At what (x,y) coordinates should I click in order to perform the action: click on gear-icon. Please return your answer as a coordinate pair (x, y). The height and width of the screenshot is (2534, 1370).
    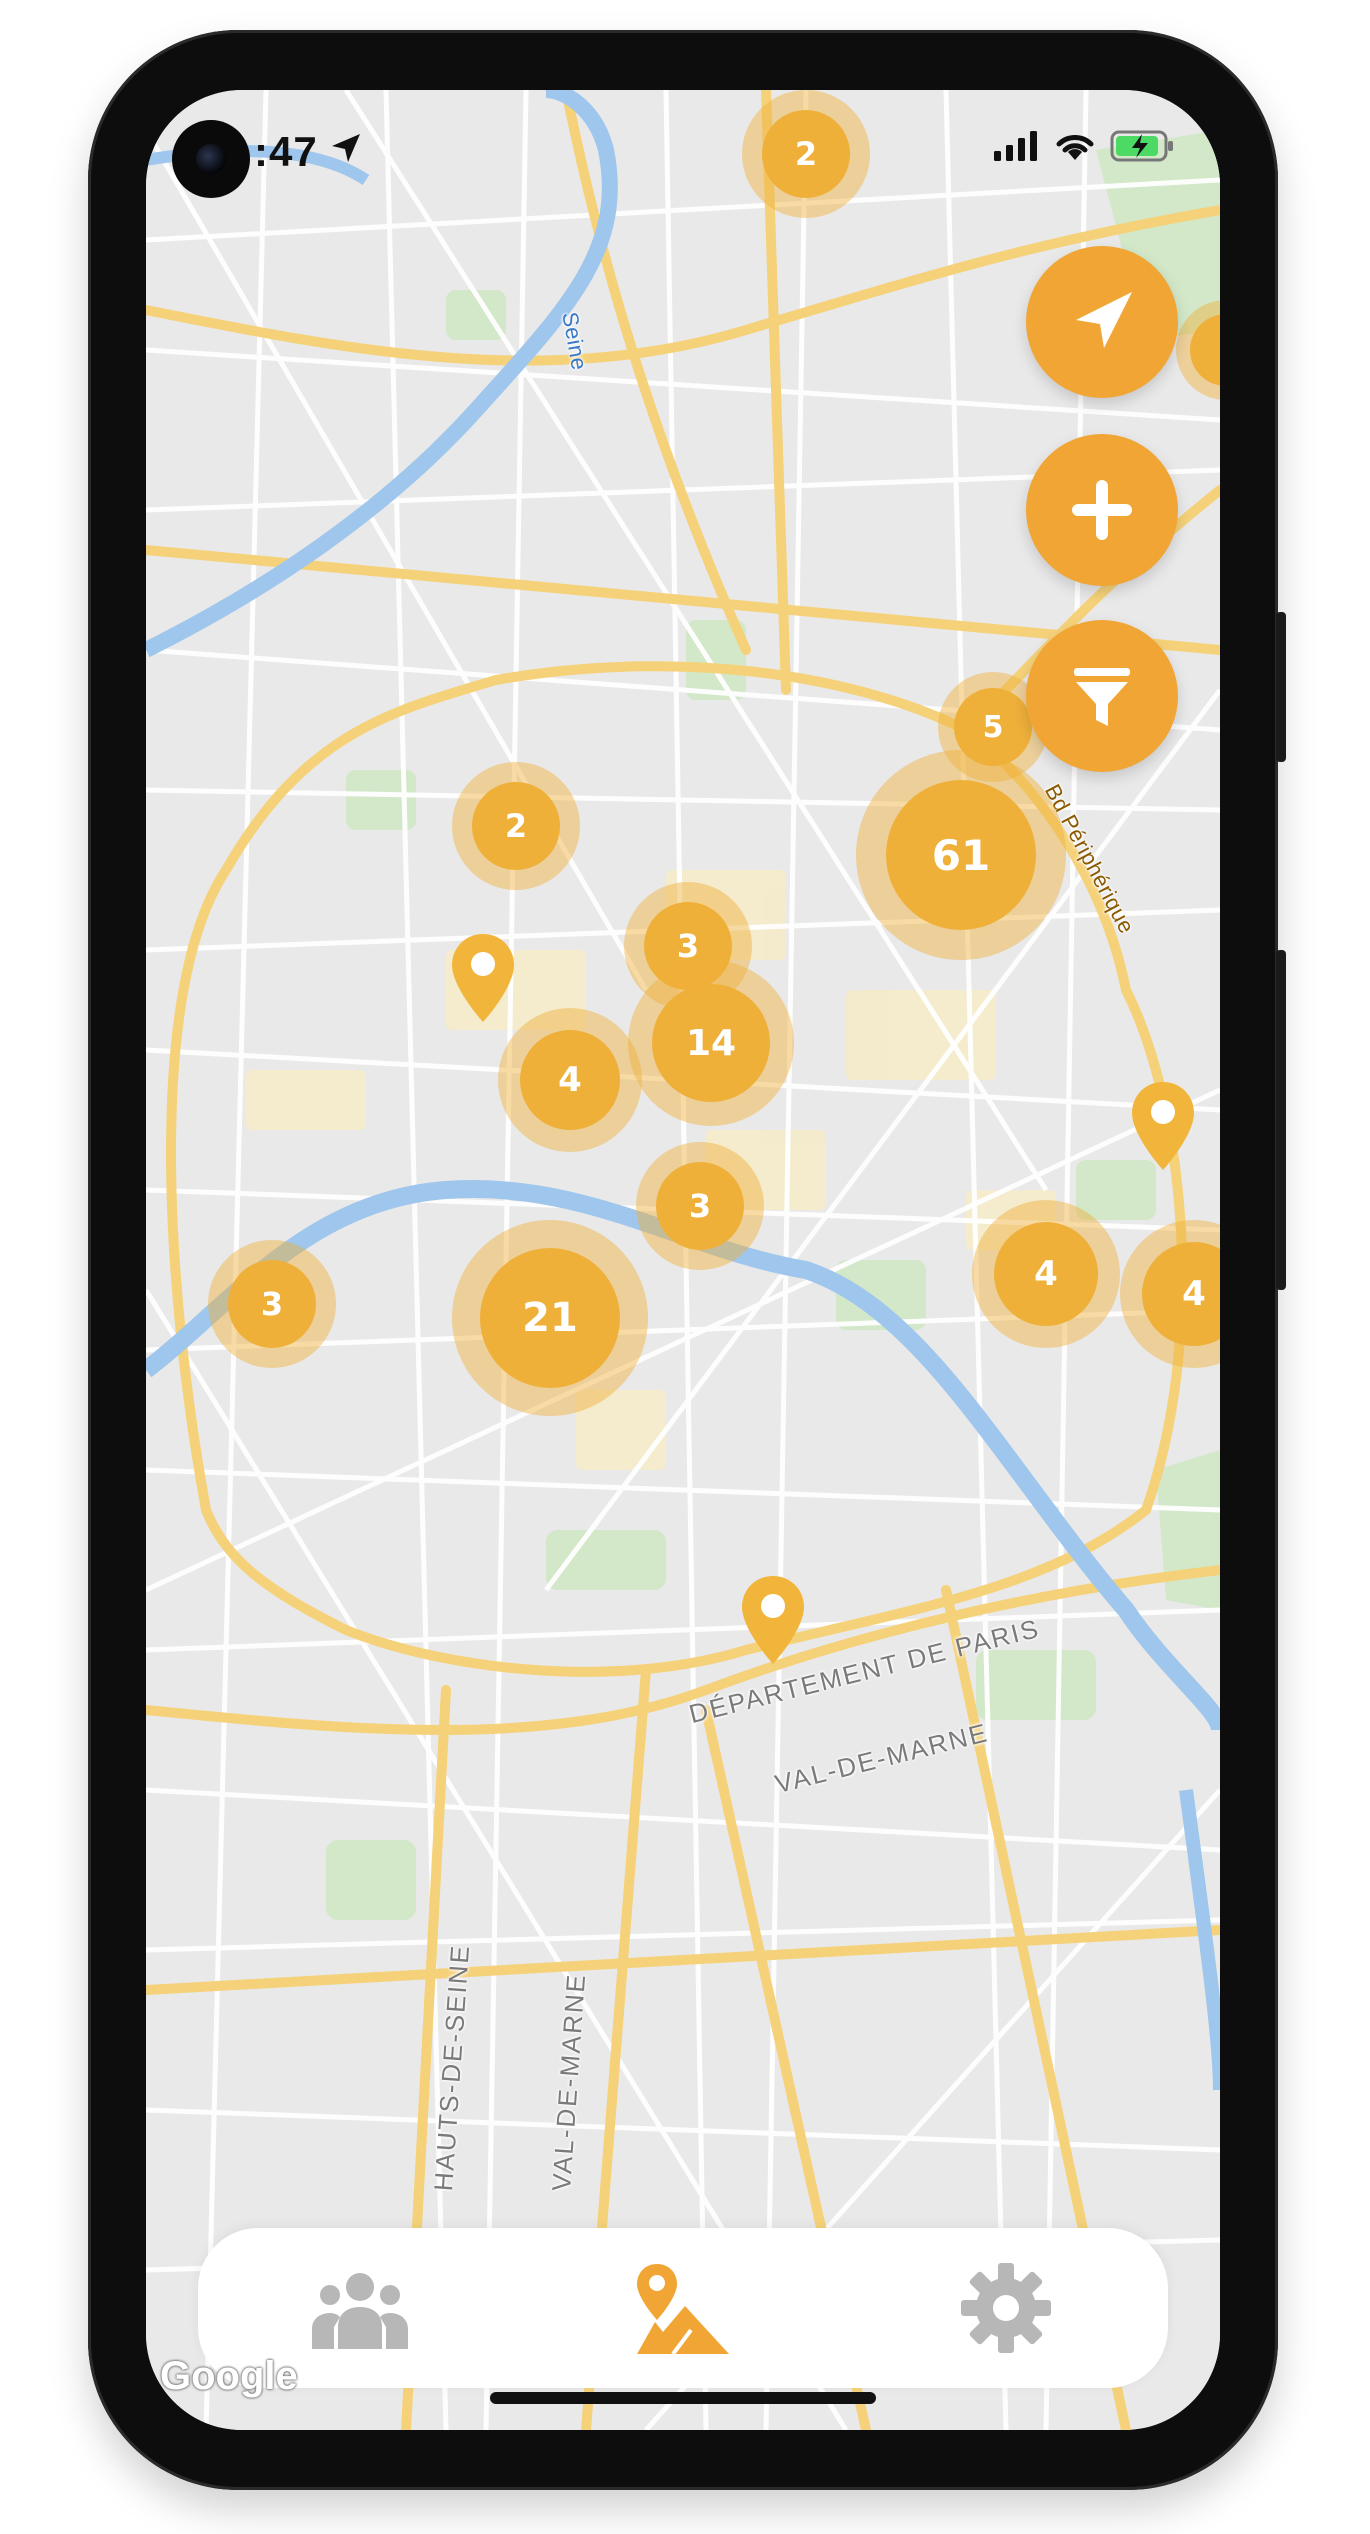
    Looking at the image, I should click on (1006, 2308).